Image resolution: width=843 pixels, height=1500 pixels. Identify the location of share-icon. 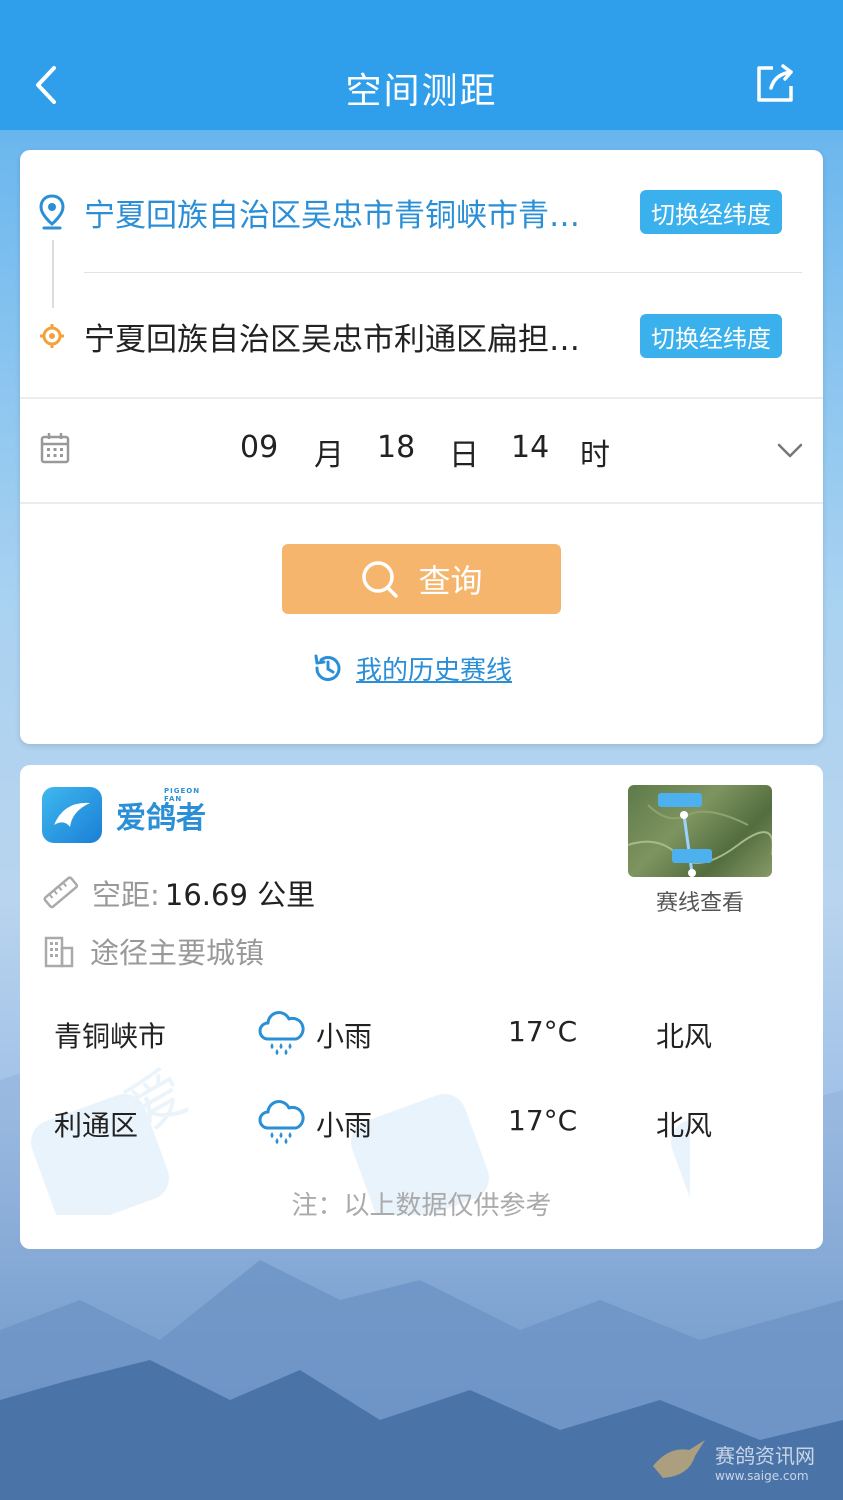
(775, 83).